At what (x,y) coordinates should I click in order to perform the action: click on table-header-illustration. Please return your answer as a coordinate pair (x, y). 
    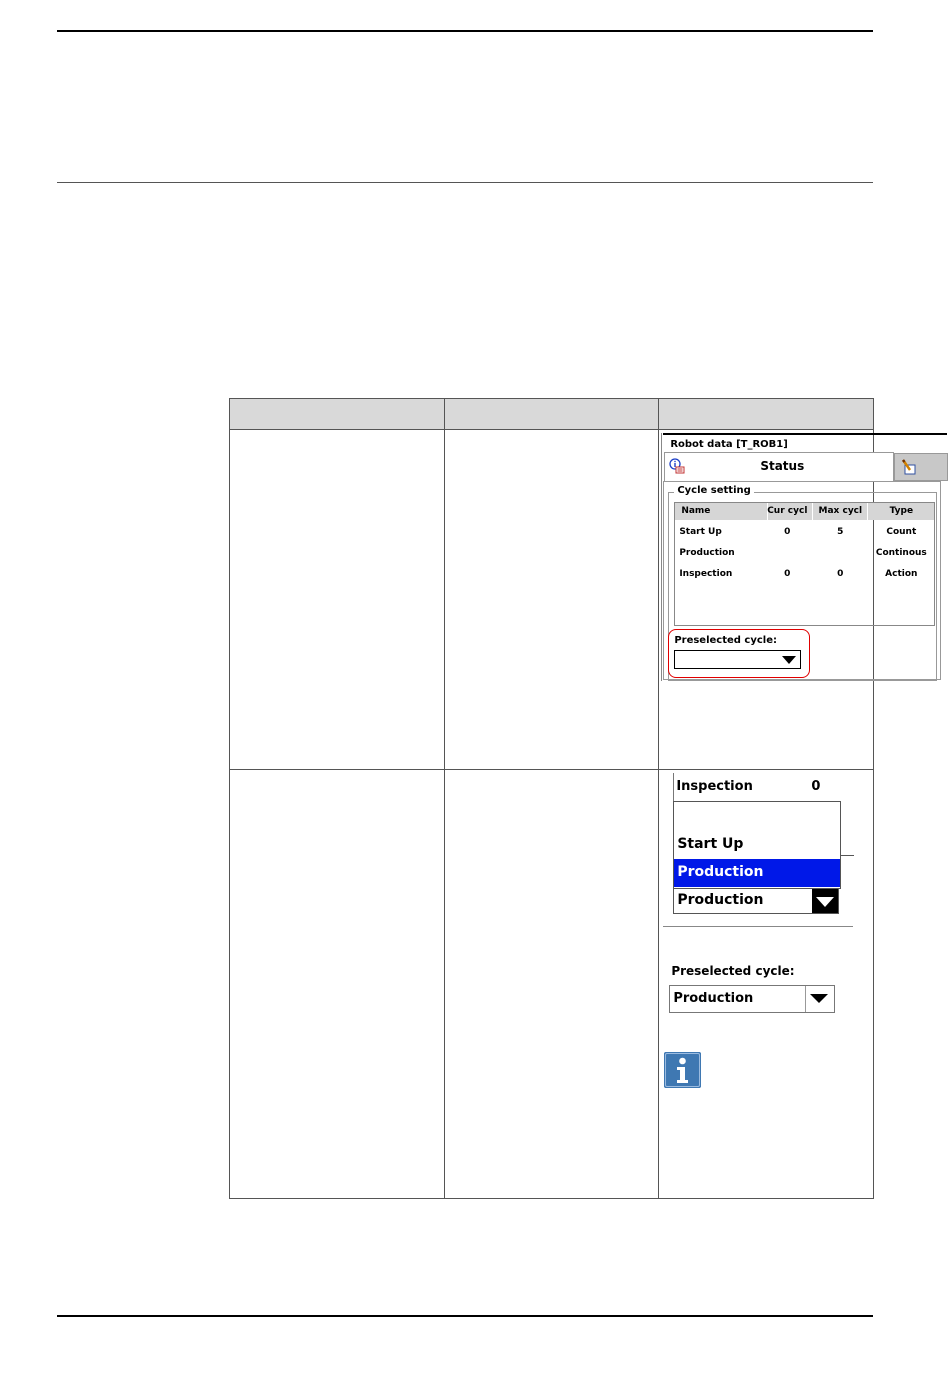
    Looking at the image, I should click on (766, 414).